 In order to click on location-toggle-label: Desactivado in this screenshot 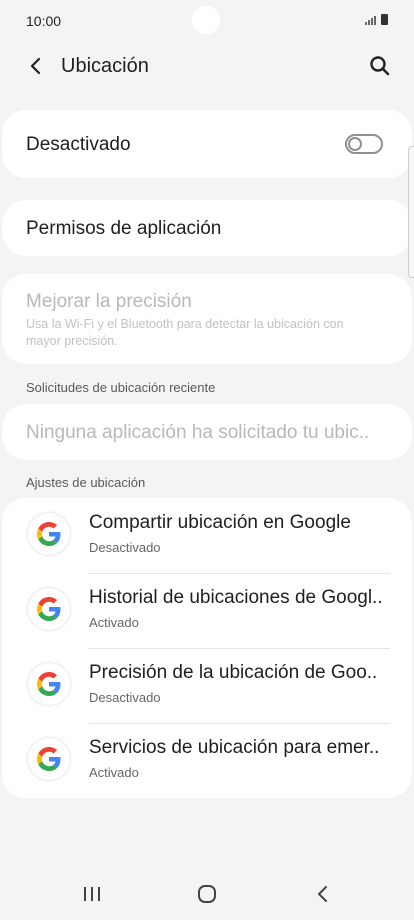, I will do `click(78, 144)`.